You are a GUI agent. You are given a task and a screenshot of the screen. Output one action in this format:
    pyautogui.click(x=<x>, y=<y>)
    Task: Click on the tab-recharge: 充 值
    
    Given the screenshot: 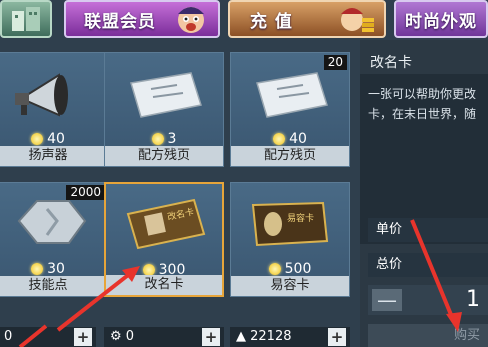 What is the action you would take?
    pyautogui.click(x=307, y=19)
    